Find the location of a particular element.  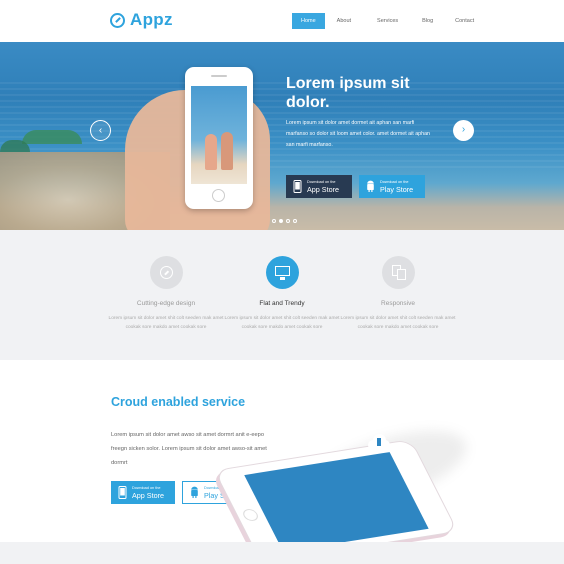

feature-title: Responsive is located at coordinates (398, 303).